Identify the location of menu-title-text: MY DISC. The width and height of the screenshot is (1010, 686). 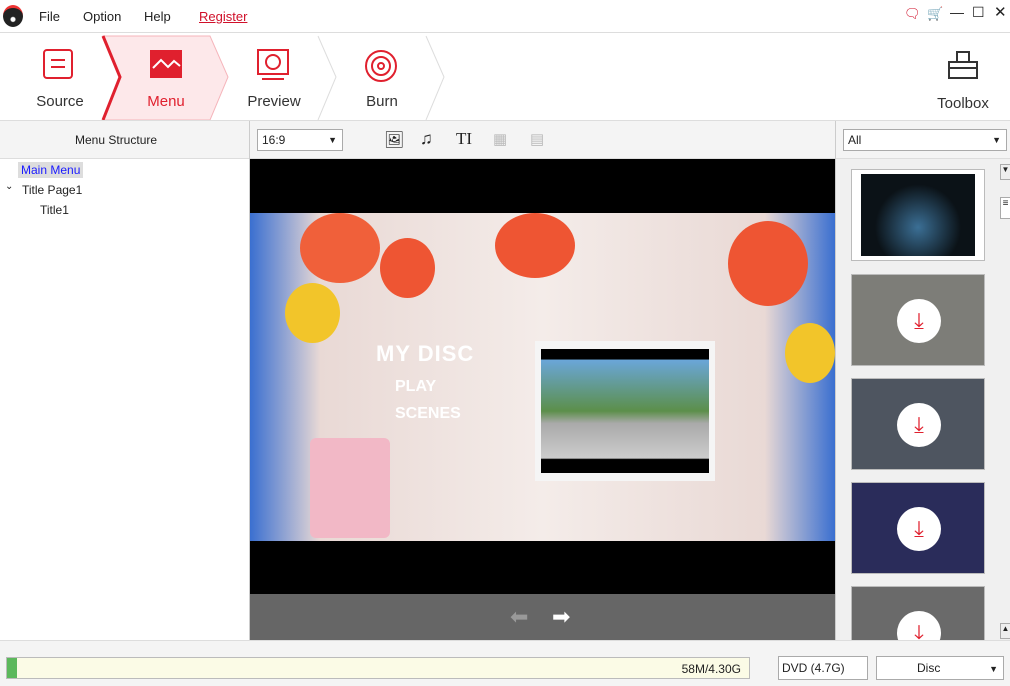
(425, 354).